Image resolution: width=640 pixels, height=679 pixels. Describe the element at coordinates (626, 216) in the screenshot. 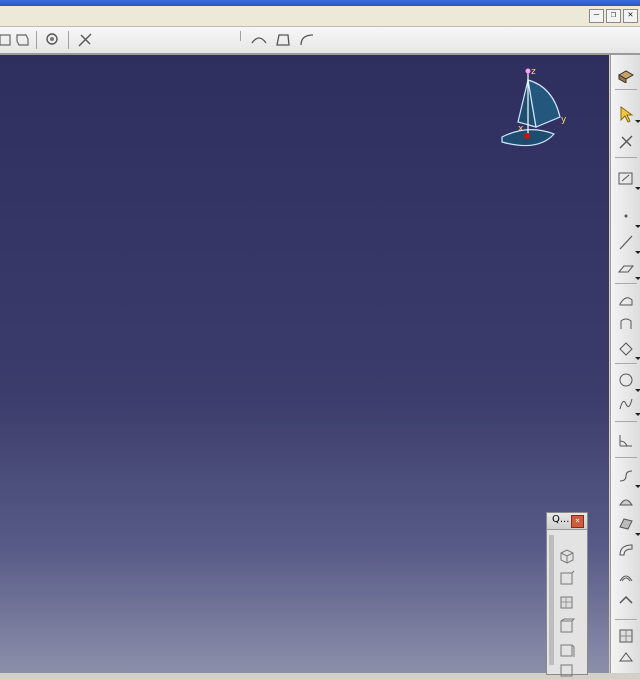

I see `point-icon` at that location.